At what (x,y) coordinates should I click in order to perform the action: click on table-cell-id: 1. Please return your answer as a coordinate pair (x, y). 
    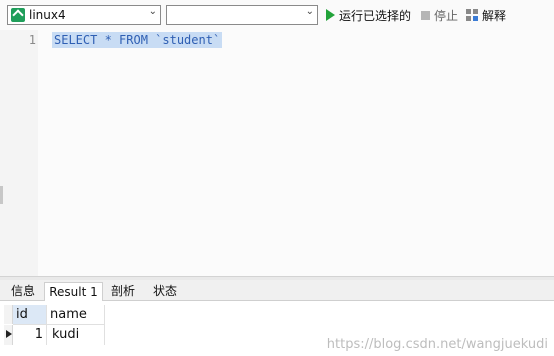
    Looking at the image, I should click on (30, 335).